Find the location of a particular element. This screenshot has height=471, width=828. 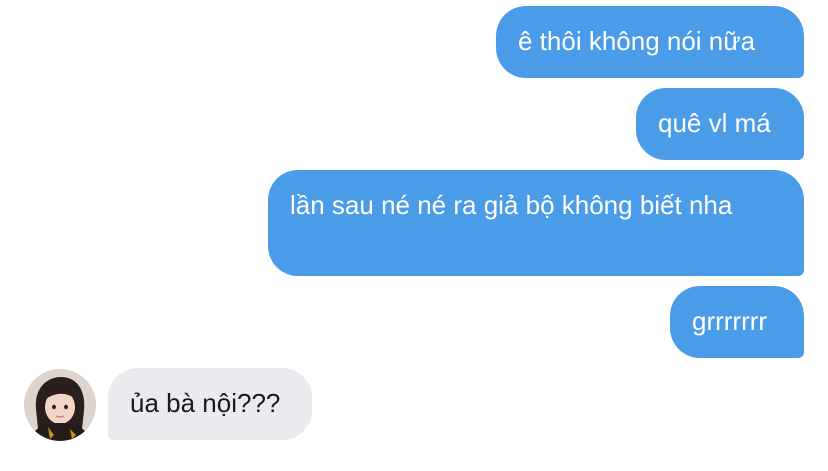

outgoing-message: grrrrrrr is located at coordinates (737, 322).